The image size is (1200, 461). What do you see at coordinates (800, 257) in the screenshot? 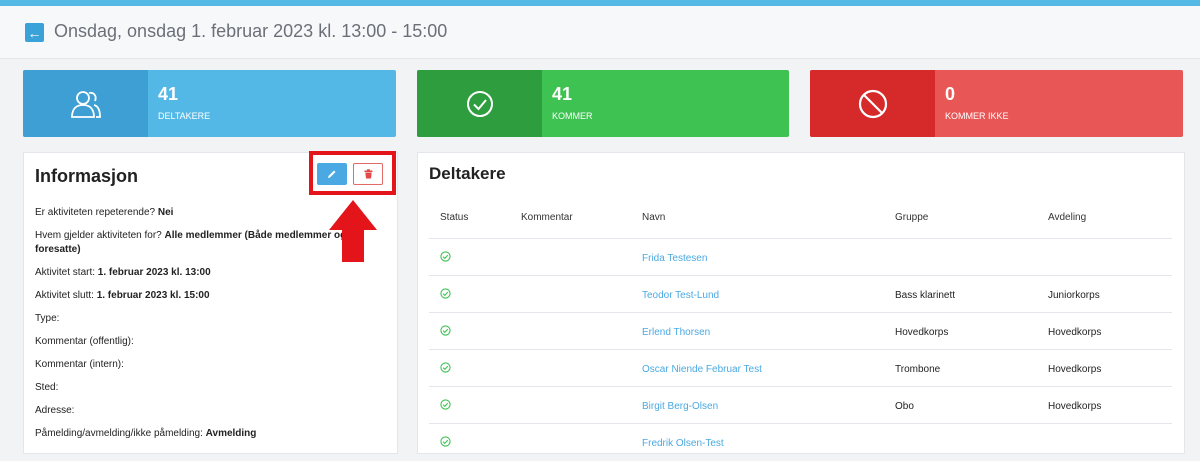
I see `table-row: Frida Testesen` at bounding box center [800, 257].